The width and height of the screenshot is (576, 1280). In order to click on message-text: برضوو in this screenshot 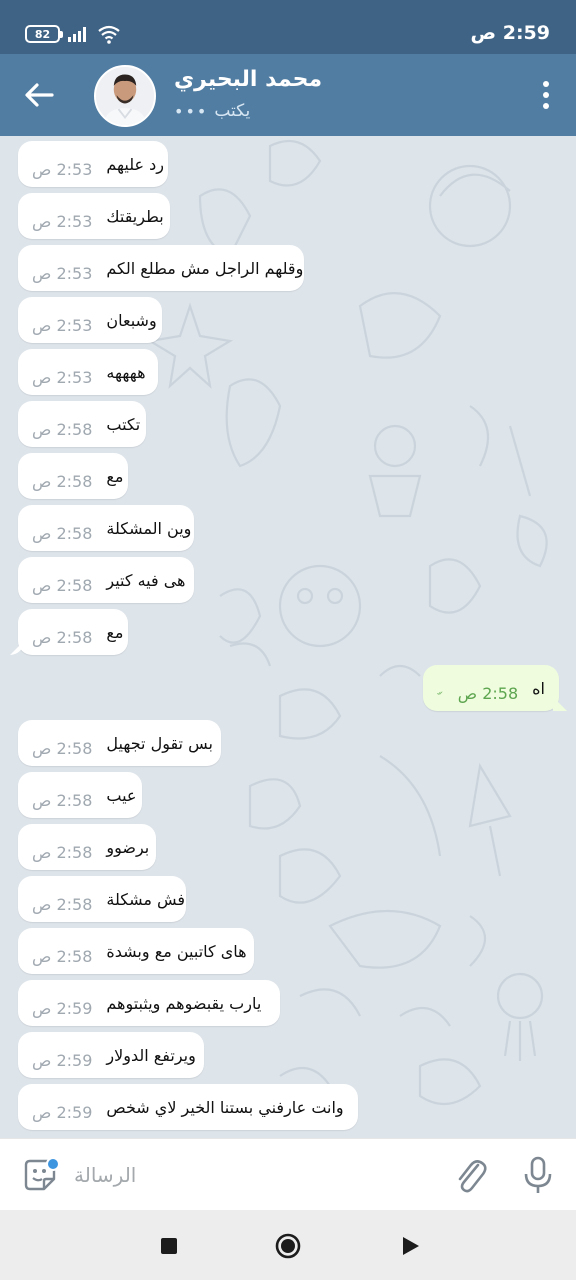, I will do `click(128, 847)`.